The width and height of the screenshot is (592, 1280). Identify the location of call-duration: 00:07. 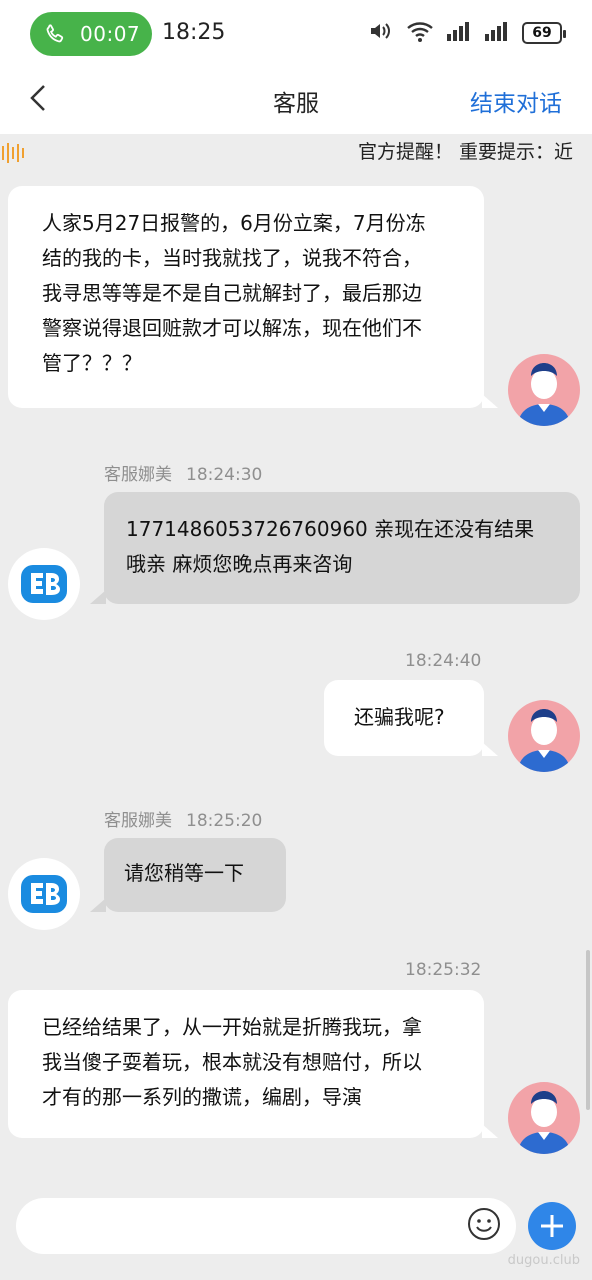
(110, 34).